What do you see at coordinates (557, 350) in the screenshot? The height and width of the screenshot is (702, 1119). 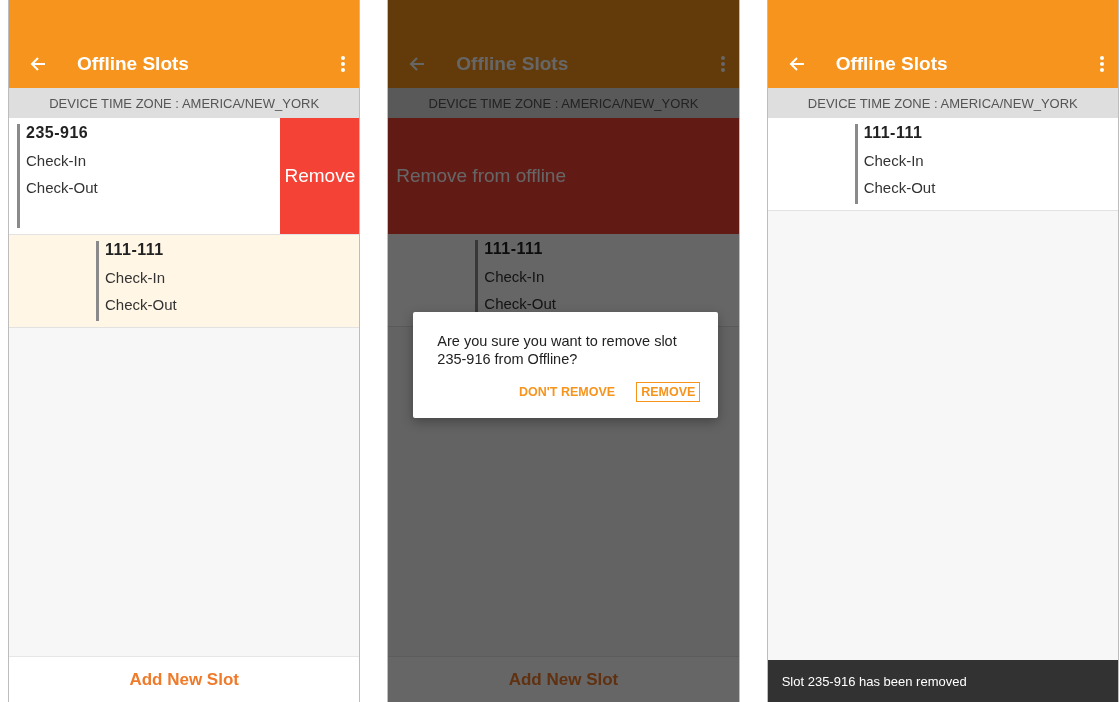 I see `dialog-message: Are you sure you want to remove slot 235-916 from Offline?` at bounding box center [557, 350].